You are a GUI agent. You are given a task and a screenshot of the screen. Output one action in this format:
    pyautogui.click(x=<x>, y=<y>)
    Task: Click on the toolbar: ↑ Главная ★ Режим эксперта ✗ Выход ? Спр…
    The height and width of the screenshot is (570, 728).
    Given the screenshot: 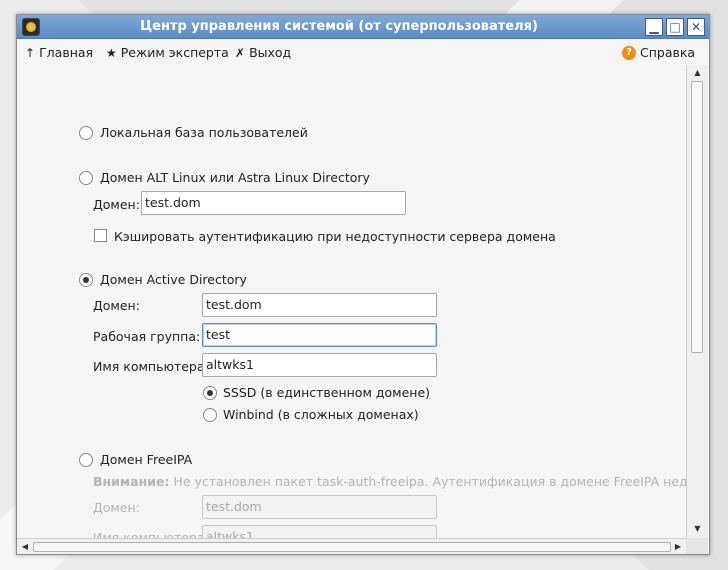 What is the action you would take?
    pyautogui.click(x=363, y=52)
    